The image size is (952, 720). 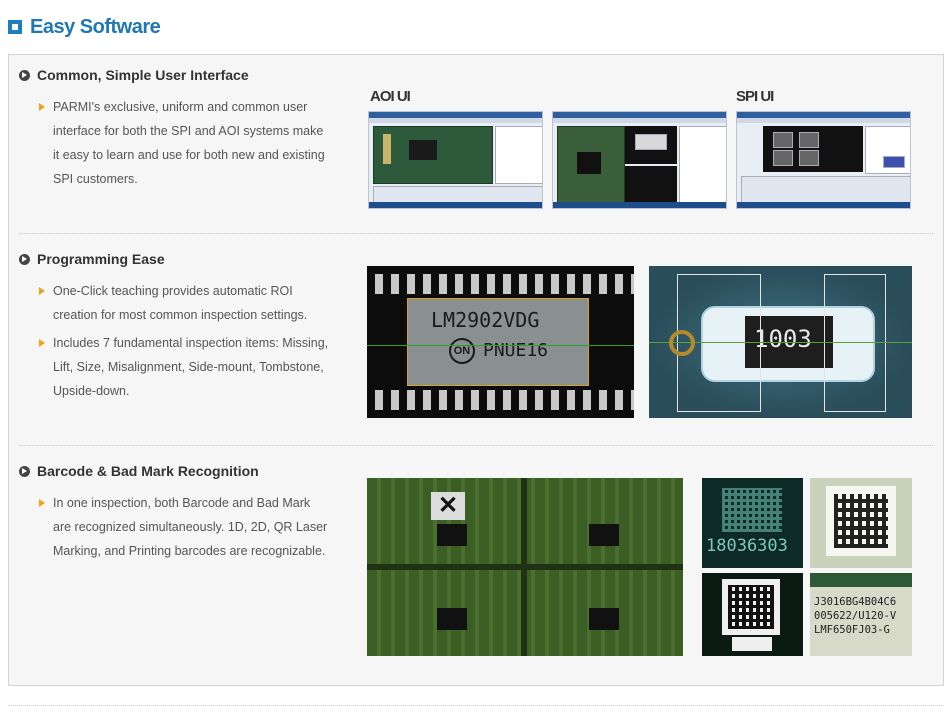 I want to click on printed-label-text-image: J3016BG4B04C6 005622/U120-V LMF650FJ03-G, so click(x=861, y=614).